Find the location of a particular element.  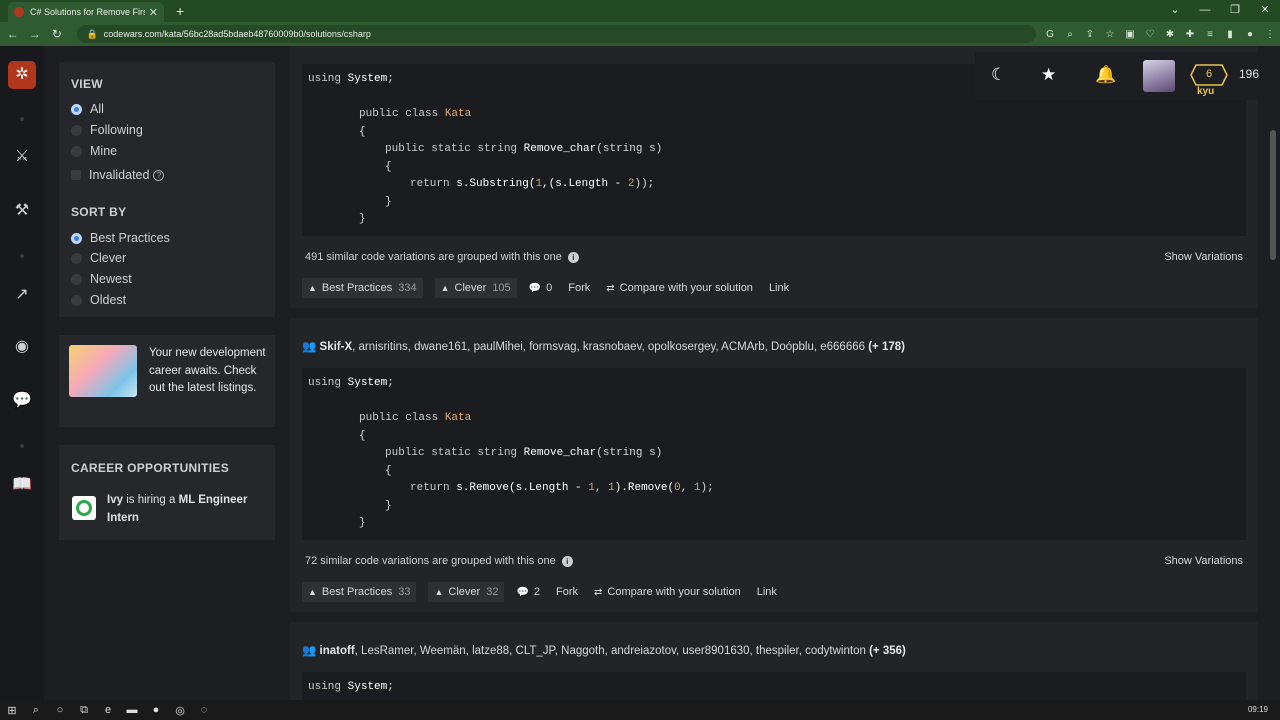

search-icon: ⌕ is located at coordinates (36, 710).